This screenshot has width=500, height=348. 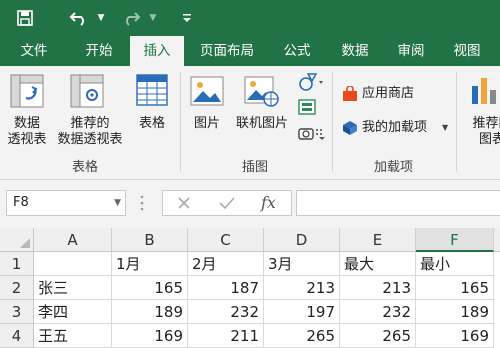 I want to click on tab-page-layout: 页面布局, so click(x=227, y=51).